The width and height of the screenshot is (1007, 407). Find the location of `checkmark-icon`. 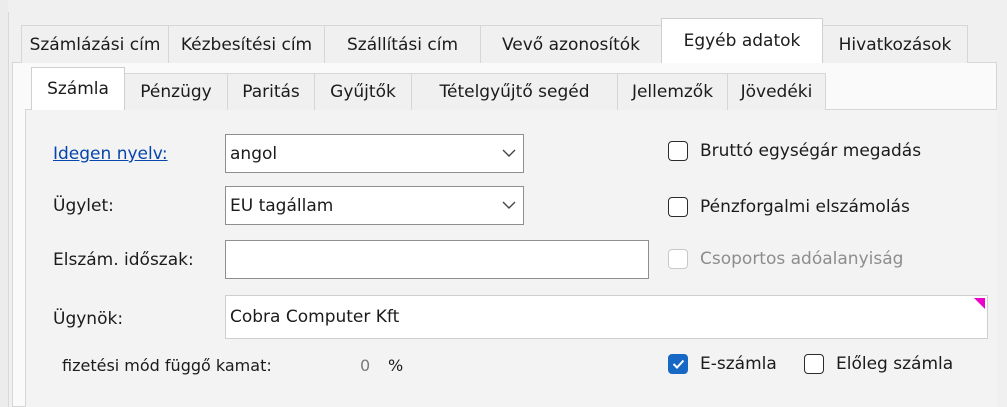

checkmark-icon is located at coordinates (678, 364).